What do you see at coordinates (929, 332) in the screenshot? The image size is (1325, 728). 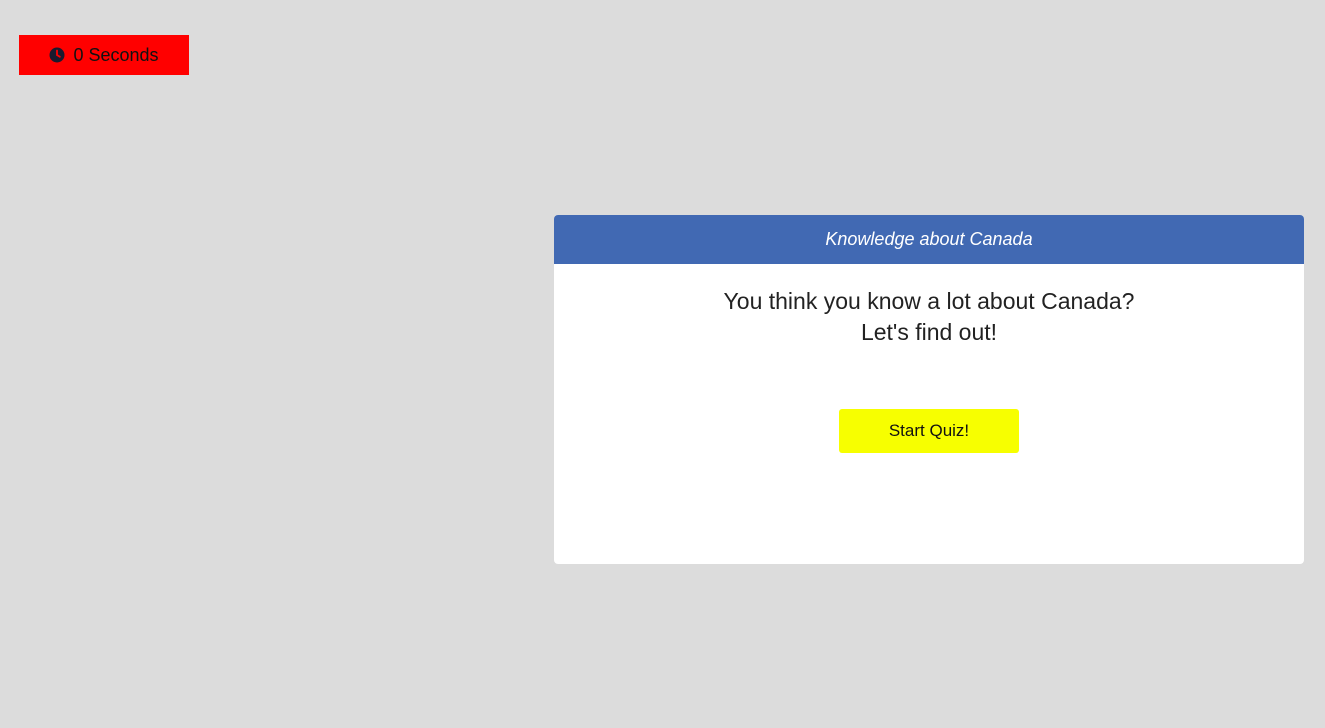 I see `intro-prompt: Let's find out!` at bounding box center [929, 332].